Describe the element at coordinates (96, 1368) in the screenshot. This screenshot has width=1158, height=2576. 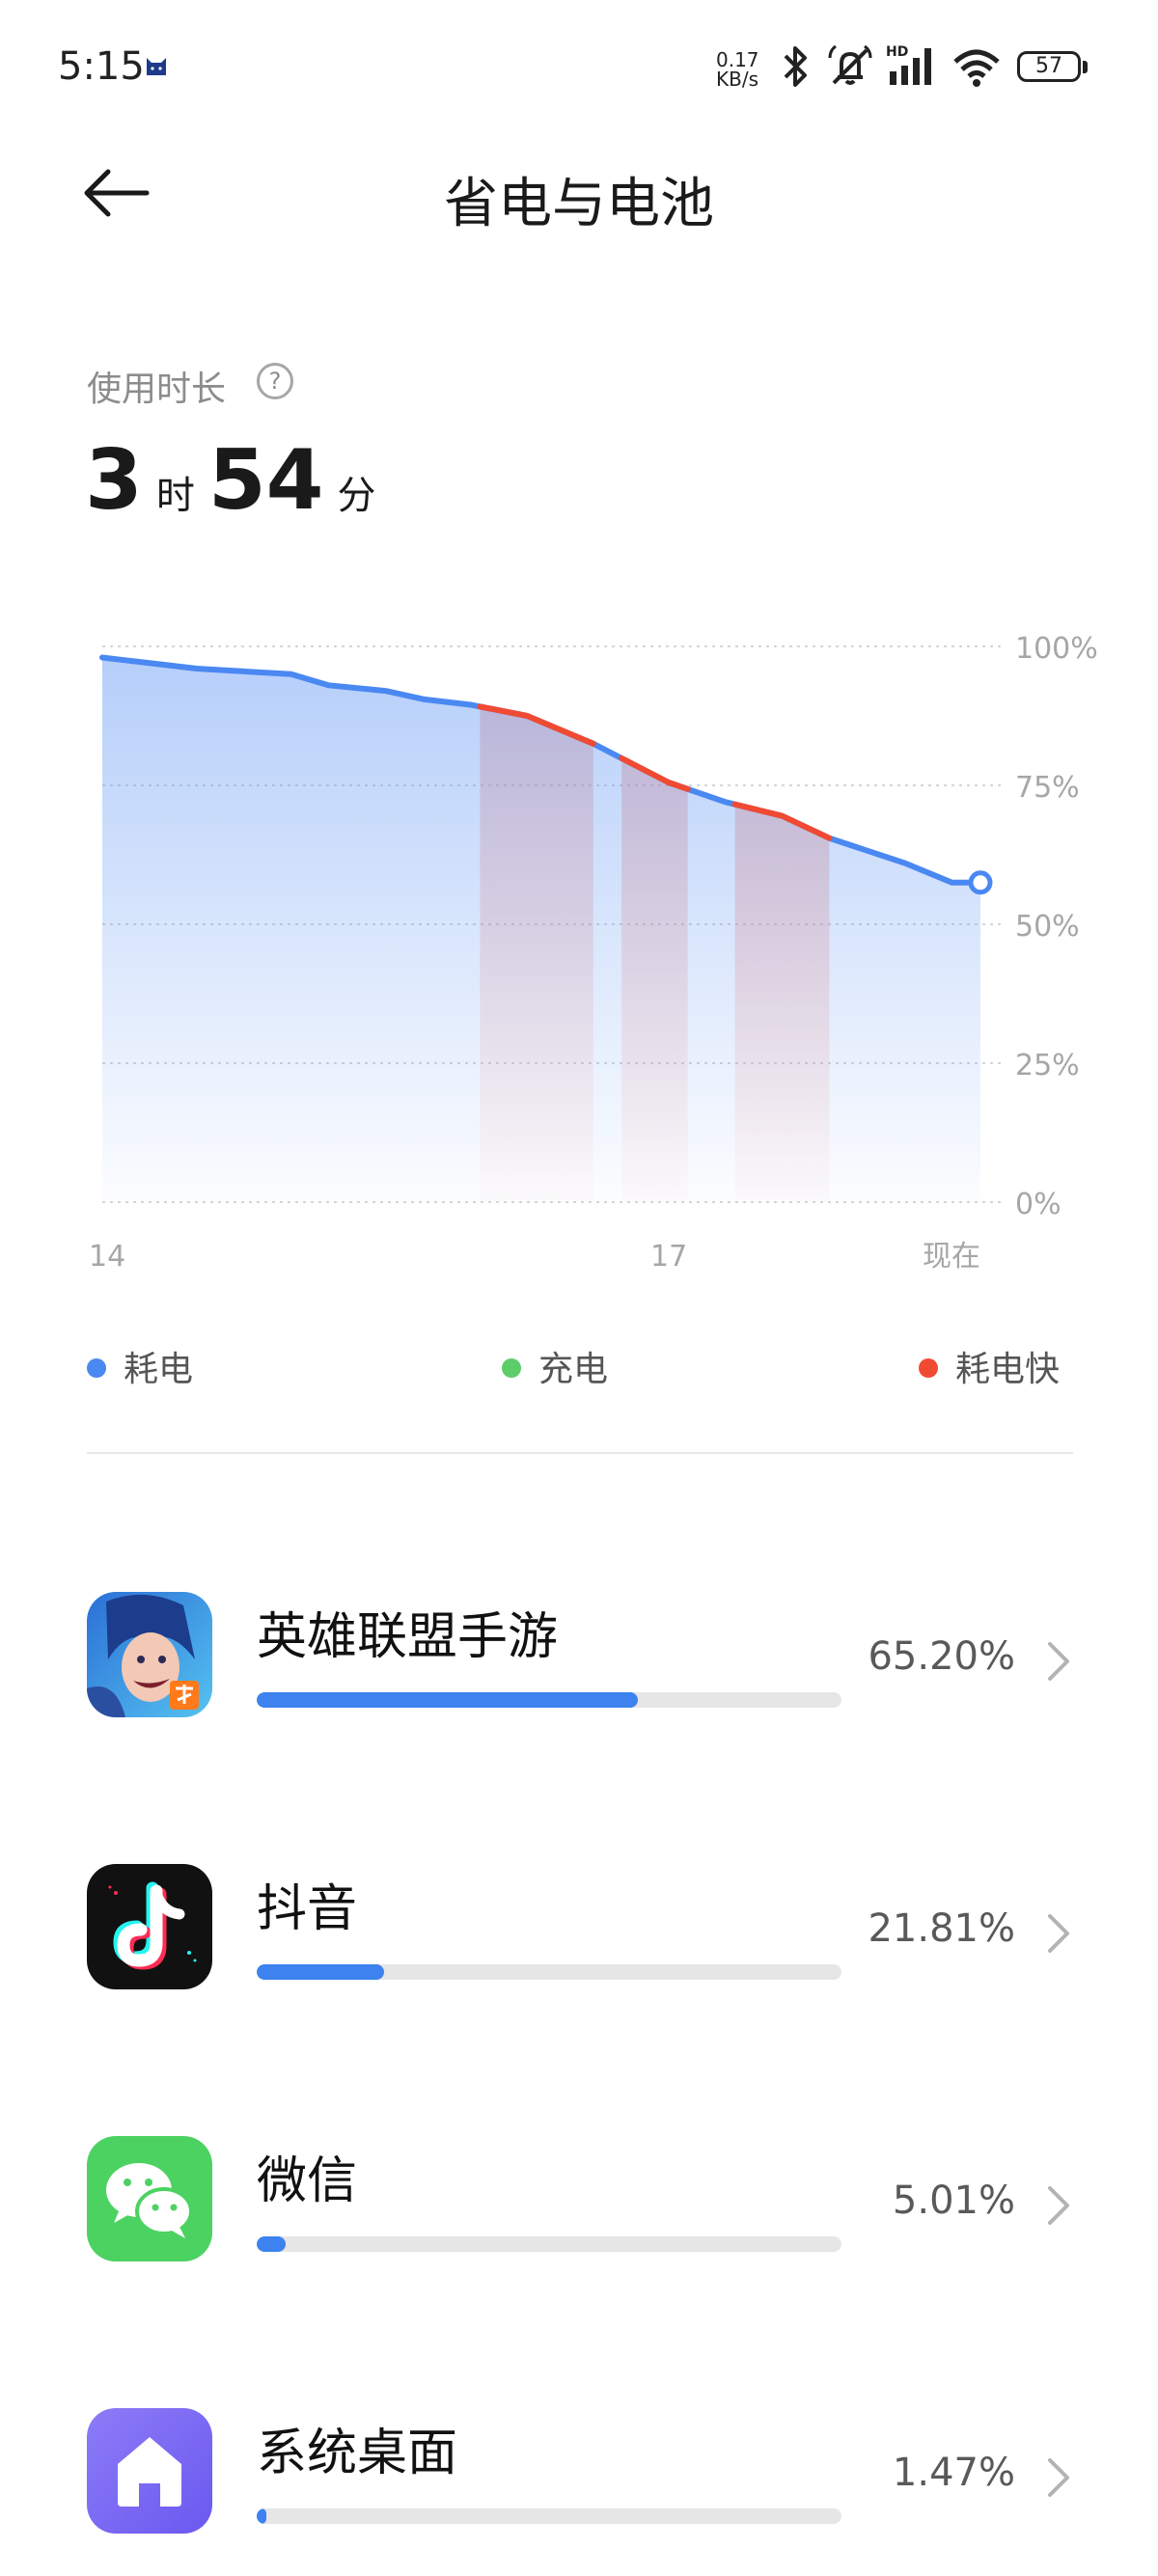
I see `legend-drain-dot` at that location.